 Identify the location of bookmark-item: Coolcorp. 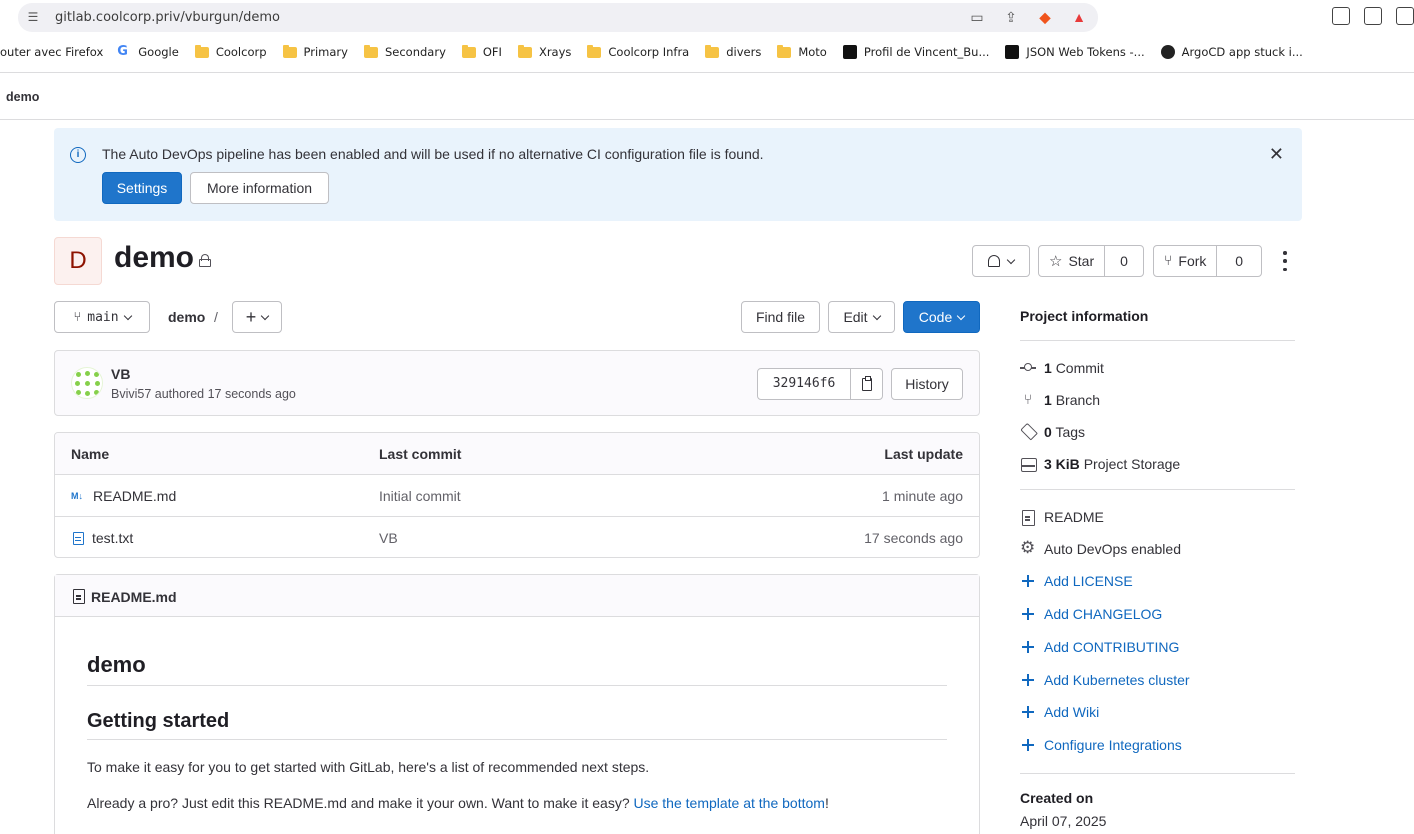
(230, 51).